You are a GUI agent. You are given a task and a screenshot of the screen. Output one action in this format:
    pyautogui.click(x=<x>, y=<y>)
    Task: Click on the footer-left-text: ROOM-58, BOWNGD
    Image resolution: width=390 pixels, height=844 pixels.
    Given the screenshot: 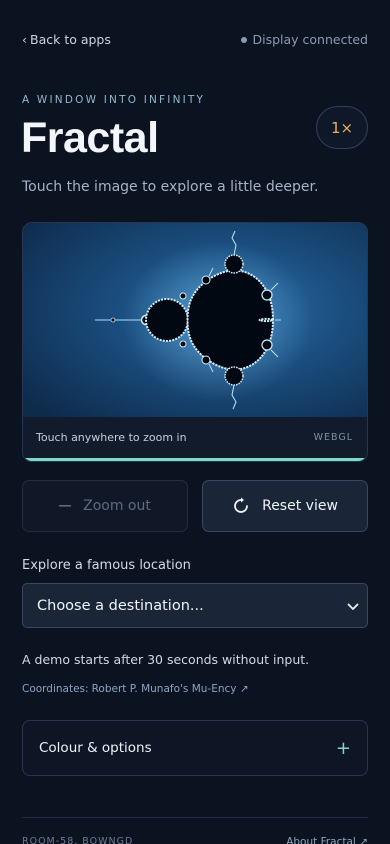 What is the action you would take?
    pyautogui.click(x=78, y=840)
    